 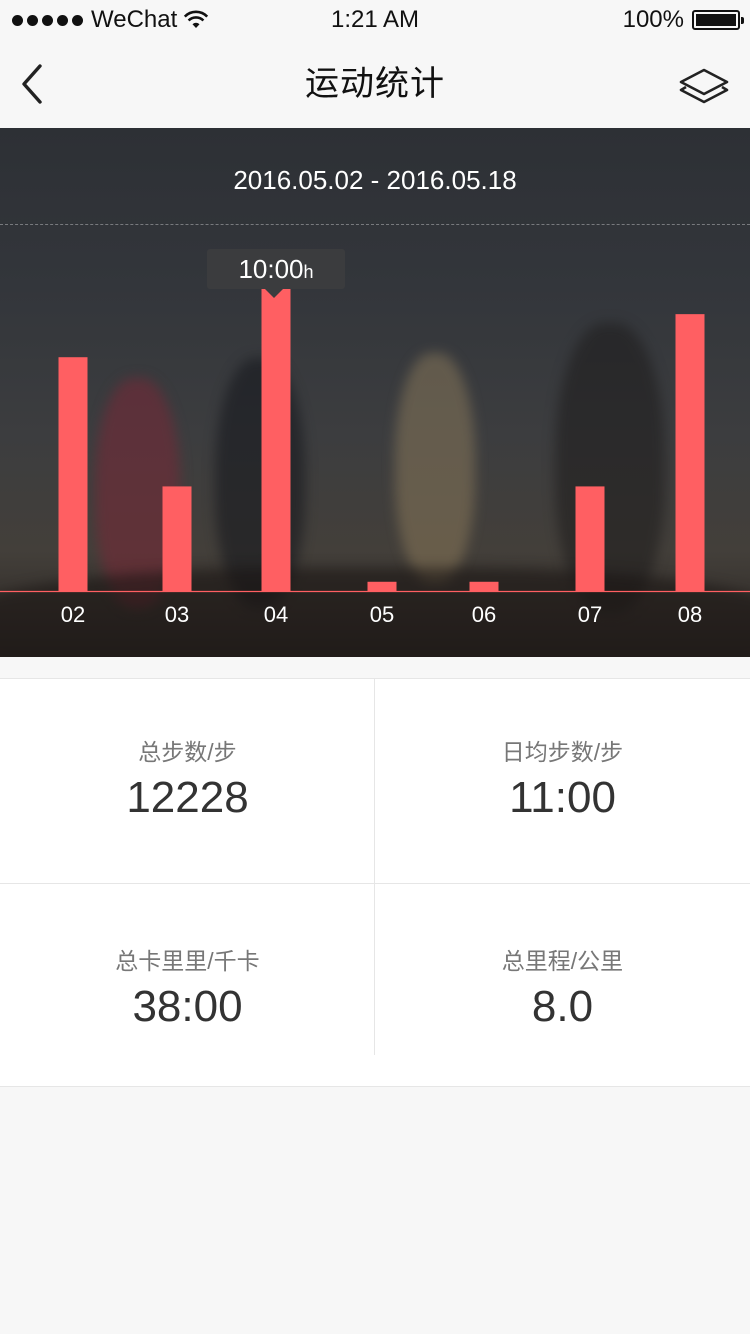 I want to click on selected-bar-tooltip: 10:00h, so click(x=276, y=273).